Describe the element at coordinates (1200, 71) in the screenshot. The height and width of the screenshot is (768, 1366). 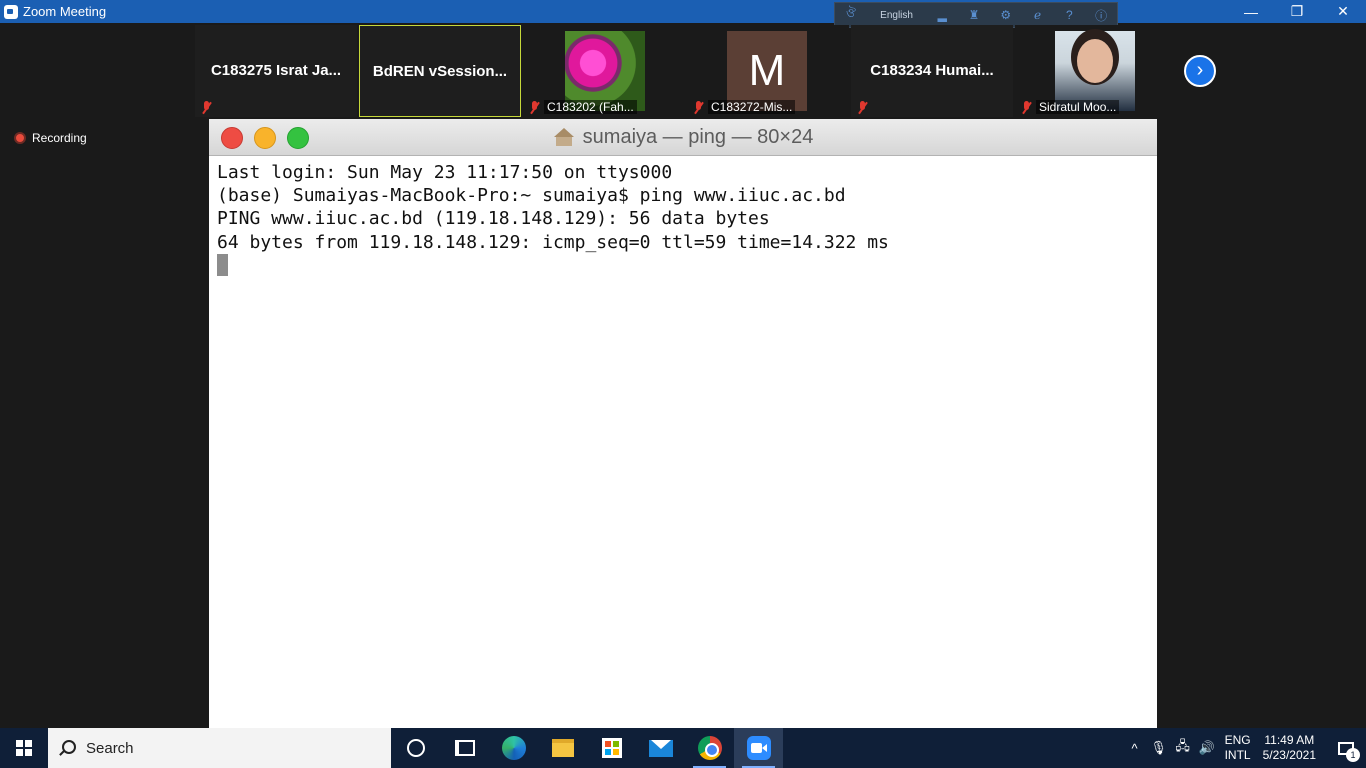
I see `next-page-button: ›` at that location.